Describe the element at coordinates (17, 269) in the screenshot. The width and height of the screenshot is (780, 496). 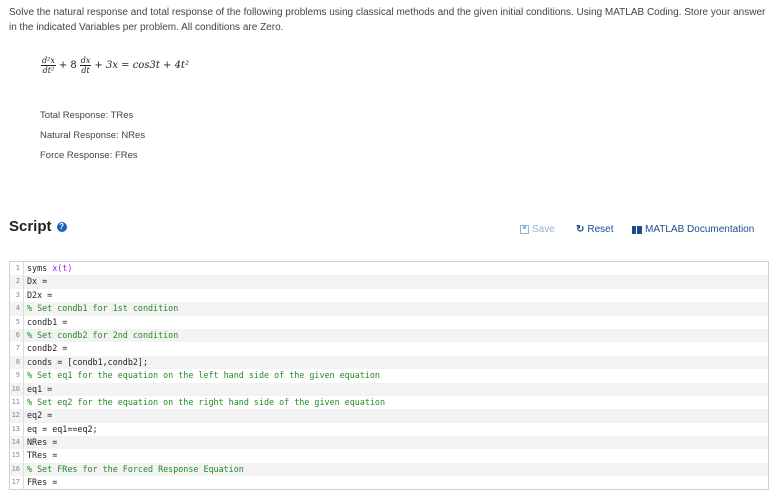
I see `line-number: 1` at that location.